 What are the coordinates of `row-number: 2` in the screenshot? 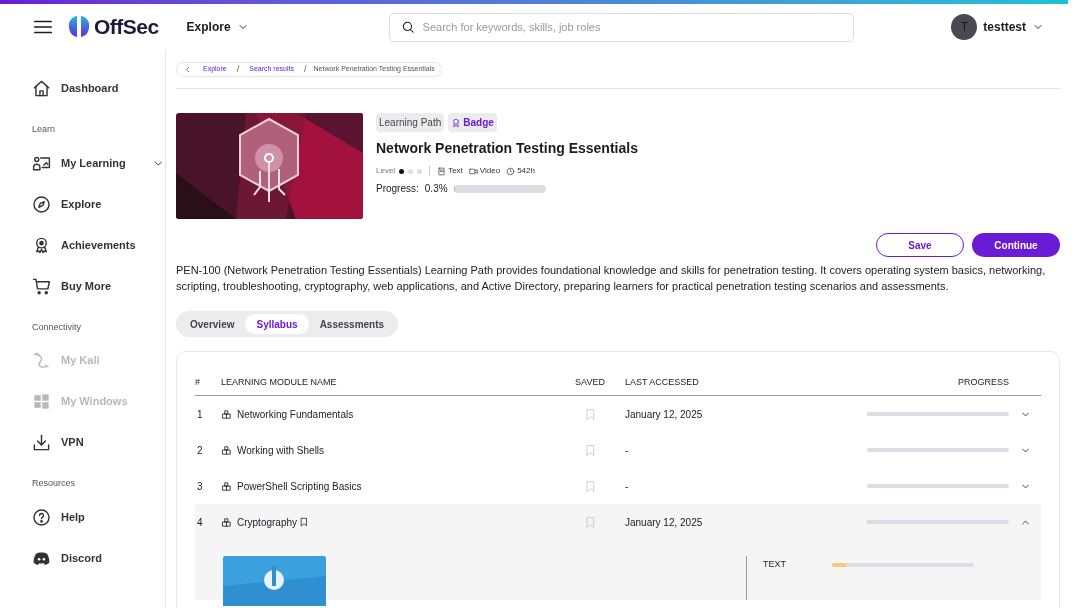 It's located at (200, 450).